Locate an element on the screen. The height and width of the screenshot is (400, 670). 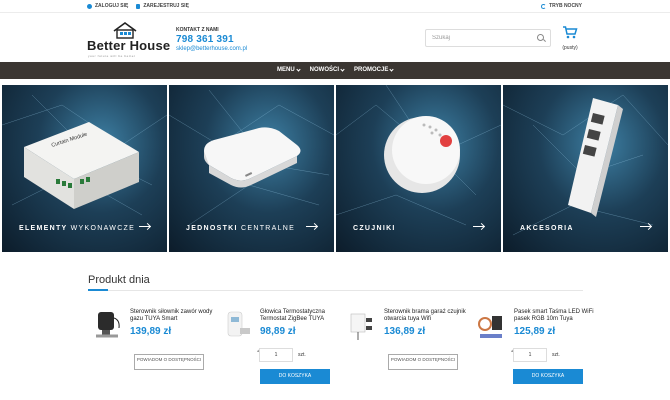
logo-tagline: your future will be better is located at coordinates (112, 56).